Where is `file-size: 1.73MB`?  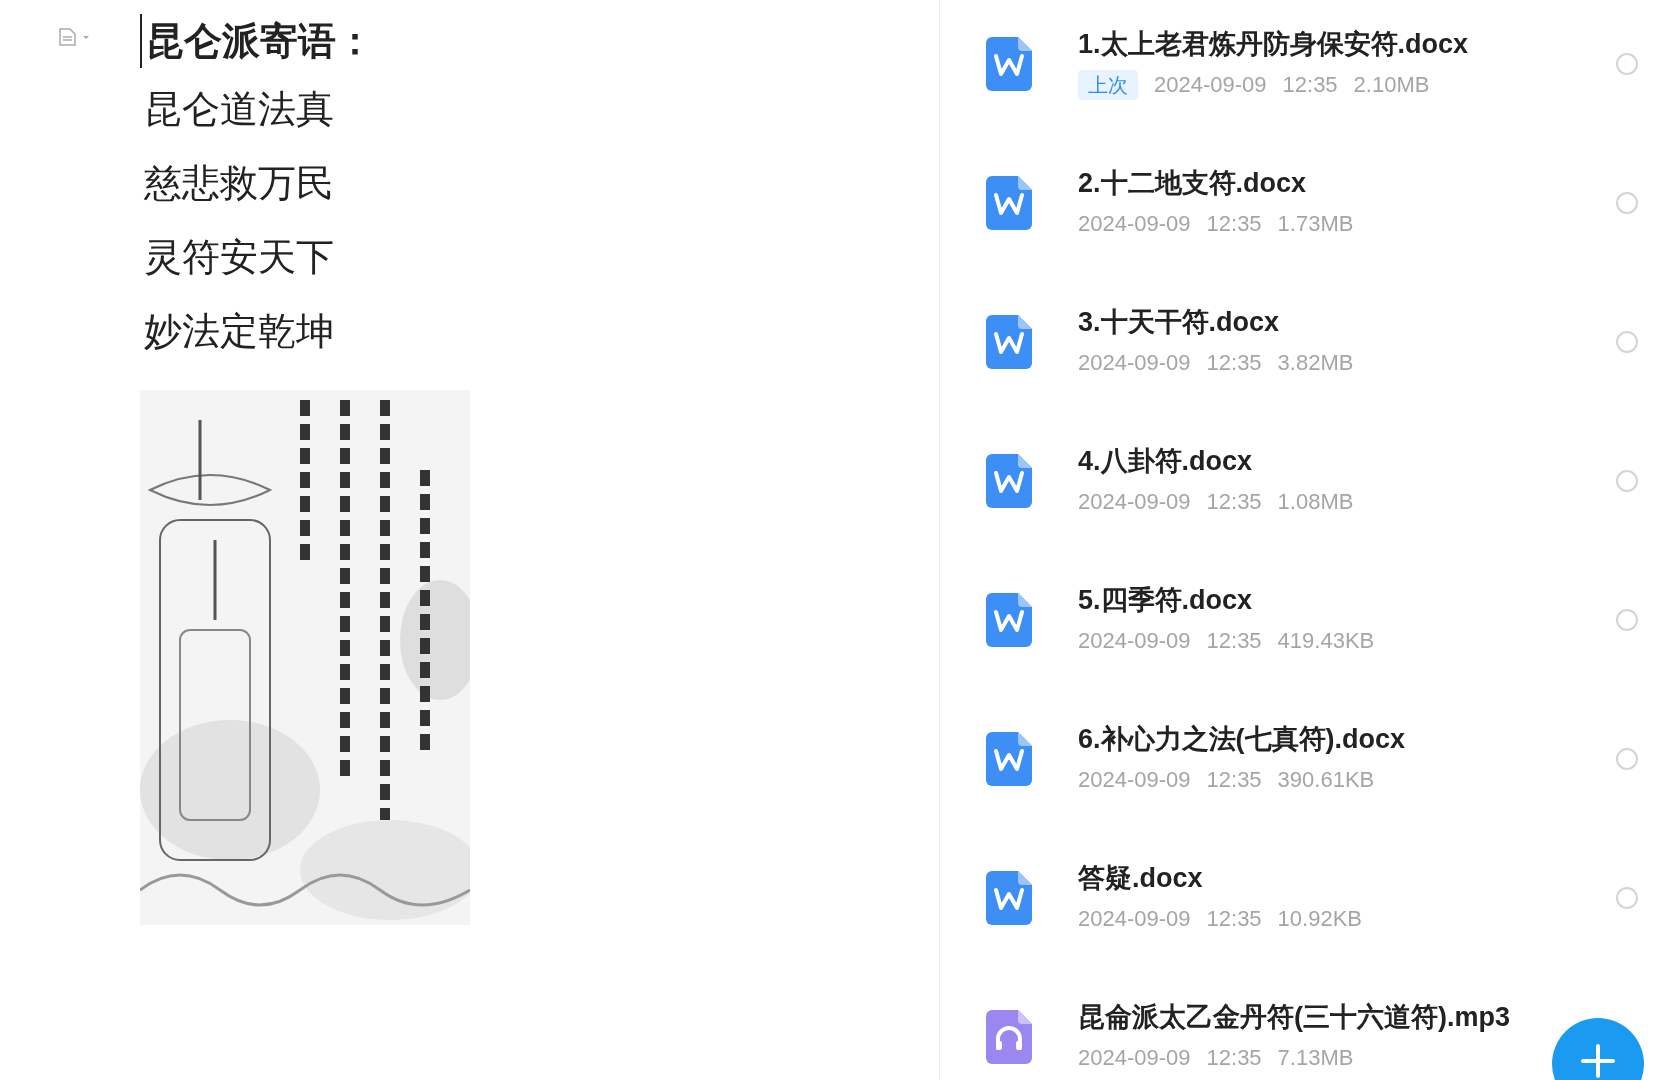
file-size: 1.73MB is located at coordinates (1315, 223).